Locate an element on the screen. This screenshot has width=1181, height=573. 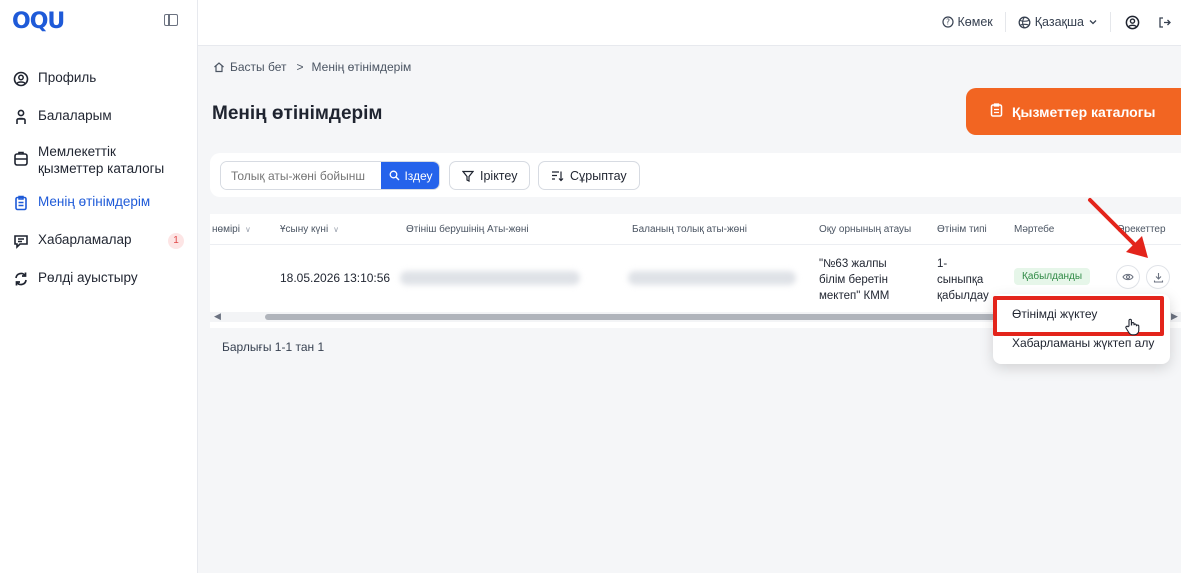
account-icon is located at coordinates (1132, 22).